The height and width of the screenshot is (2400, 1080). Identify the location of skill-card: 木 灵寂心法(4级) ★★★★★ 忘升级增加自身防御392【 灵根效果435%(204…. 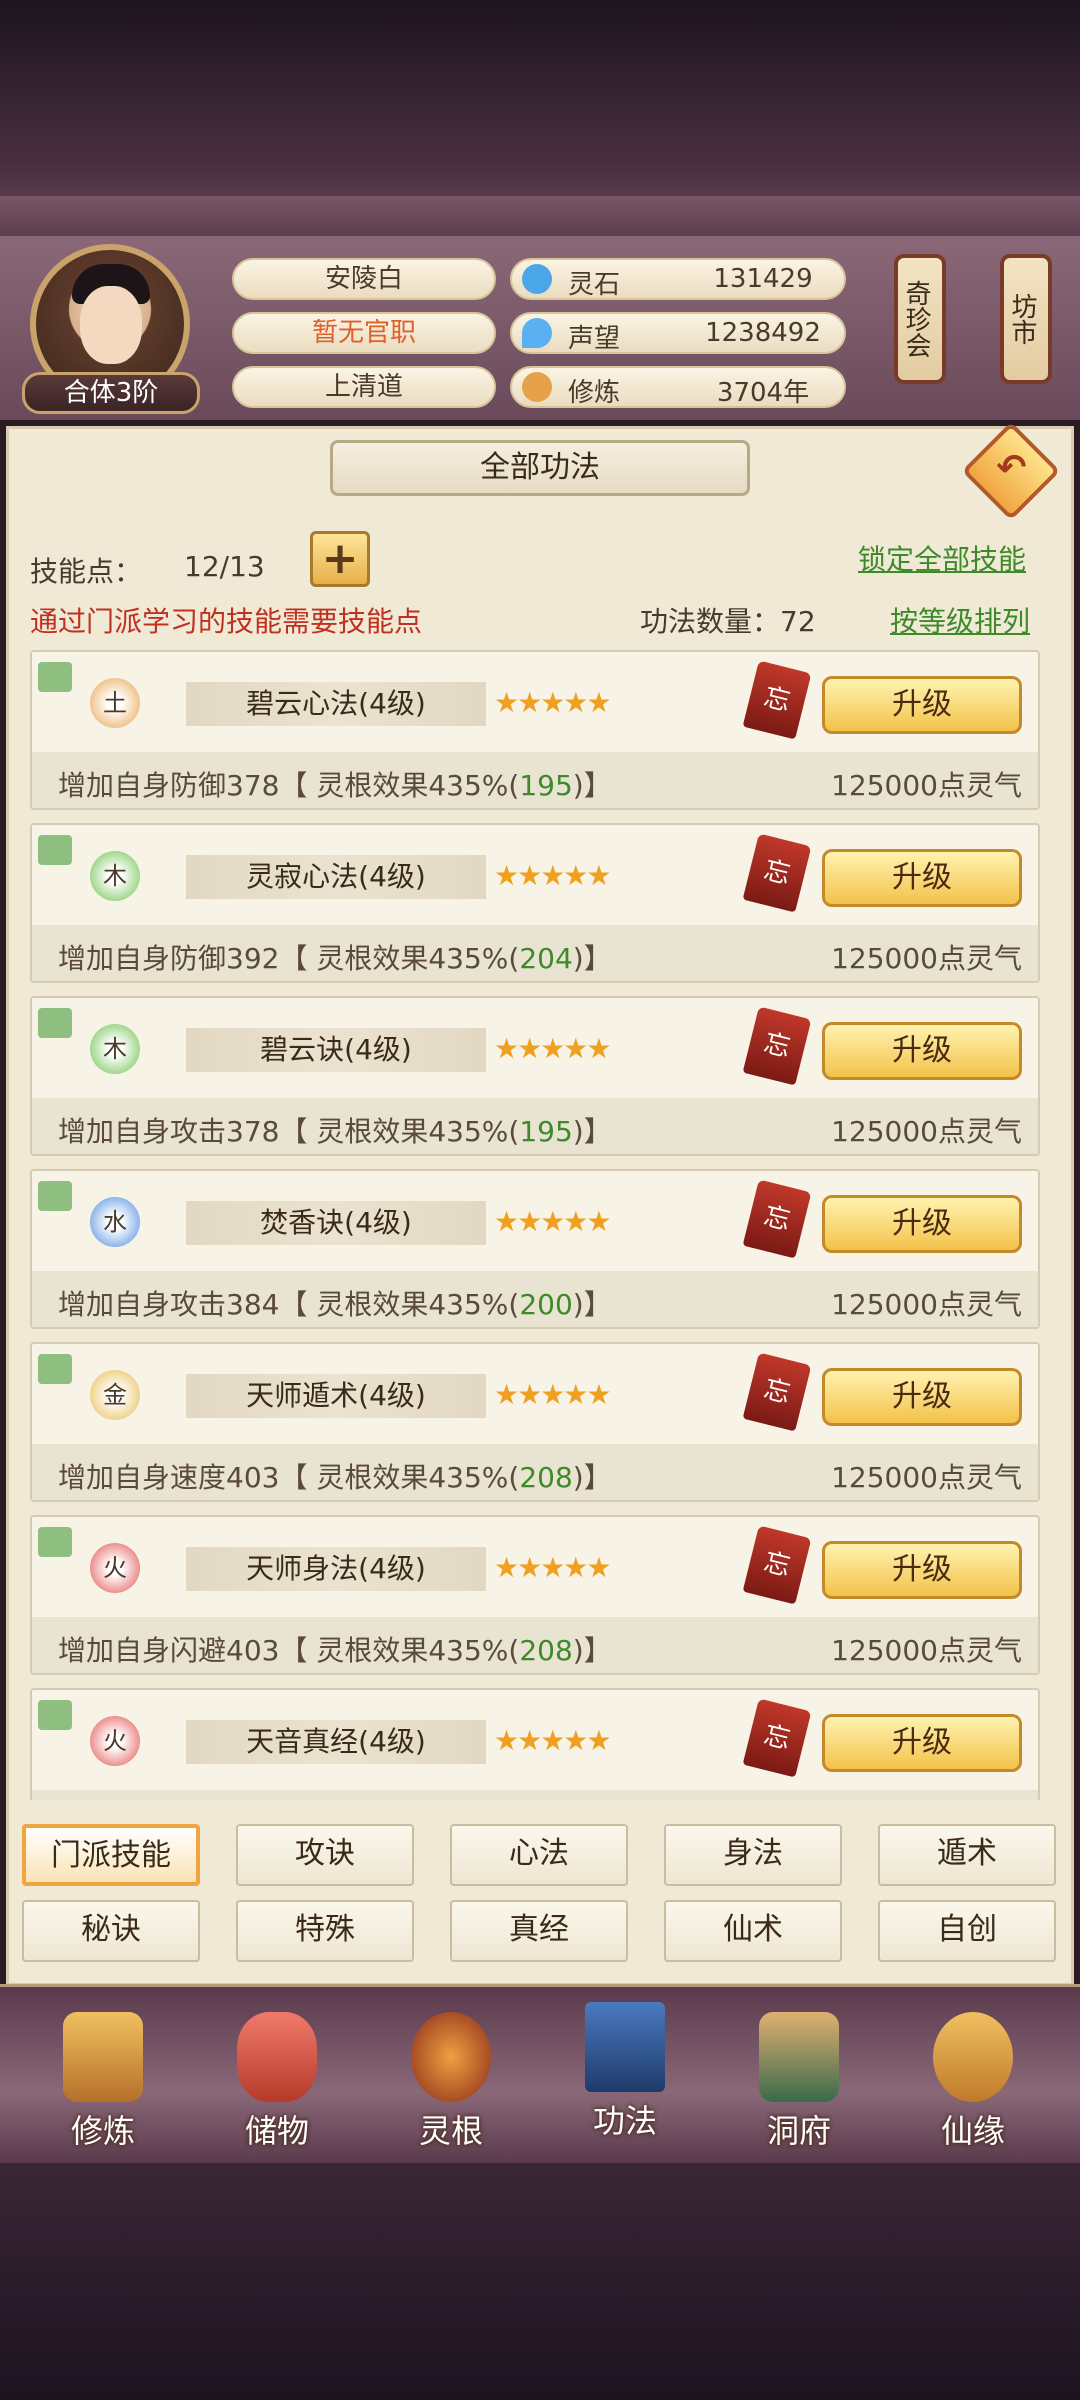
(535, 903).